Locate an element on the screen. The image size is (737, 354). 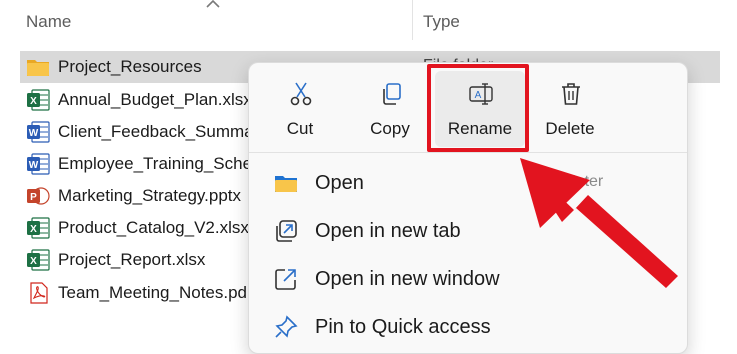
file-name: Product_Catalog_V2.xlsx is located at coordinates (153, 227).